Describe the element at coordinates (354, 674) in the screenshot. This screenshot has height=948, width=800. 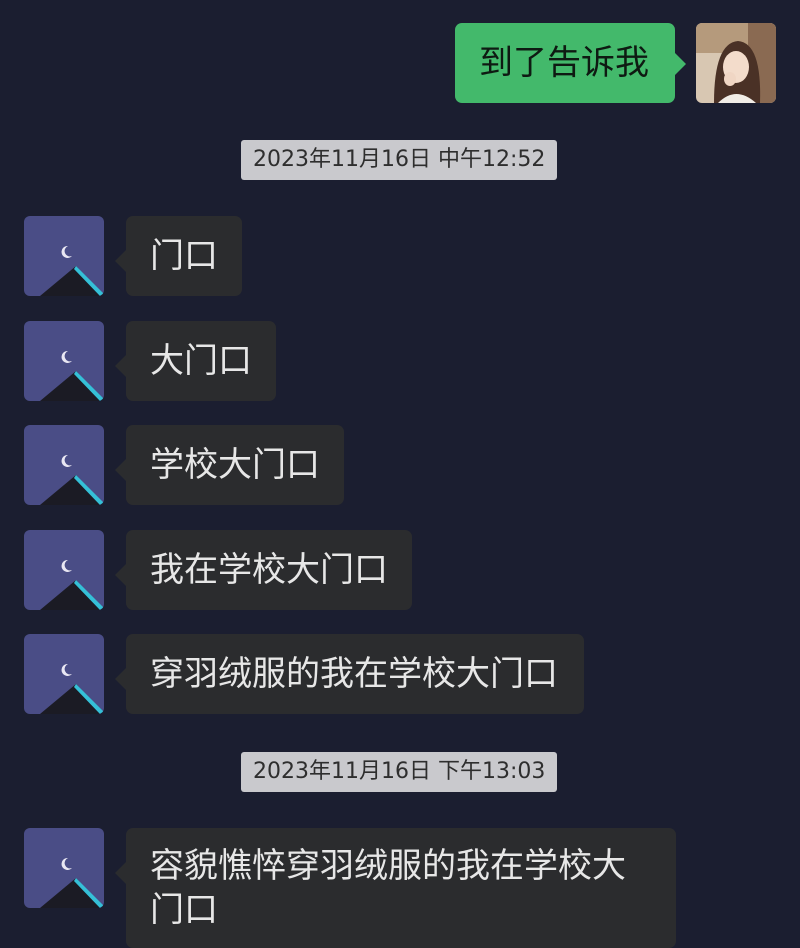
I see `message-text: 穿羽绒服的我在学校大门口` at that location.